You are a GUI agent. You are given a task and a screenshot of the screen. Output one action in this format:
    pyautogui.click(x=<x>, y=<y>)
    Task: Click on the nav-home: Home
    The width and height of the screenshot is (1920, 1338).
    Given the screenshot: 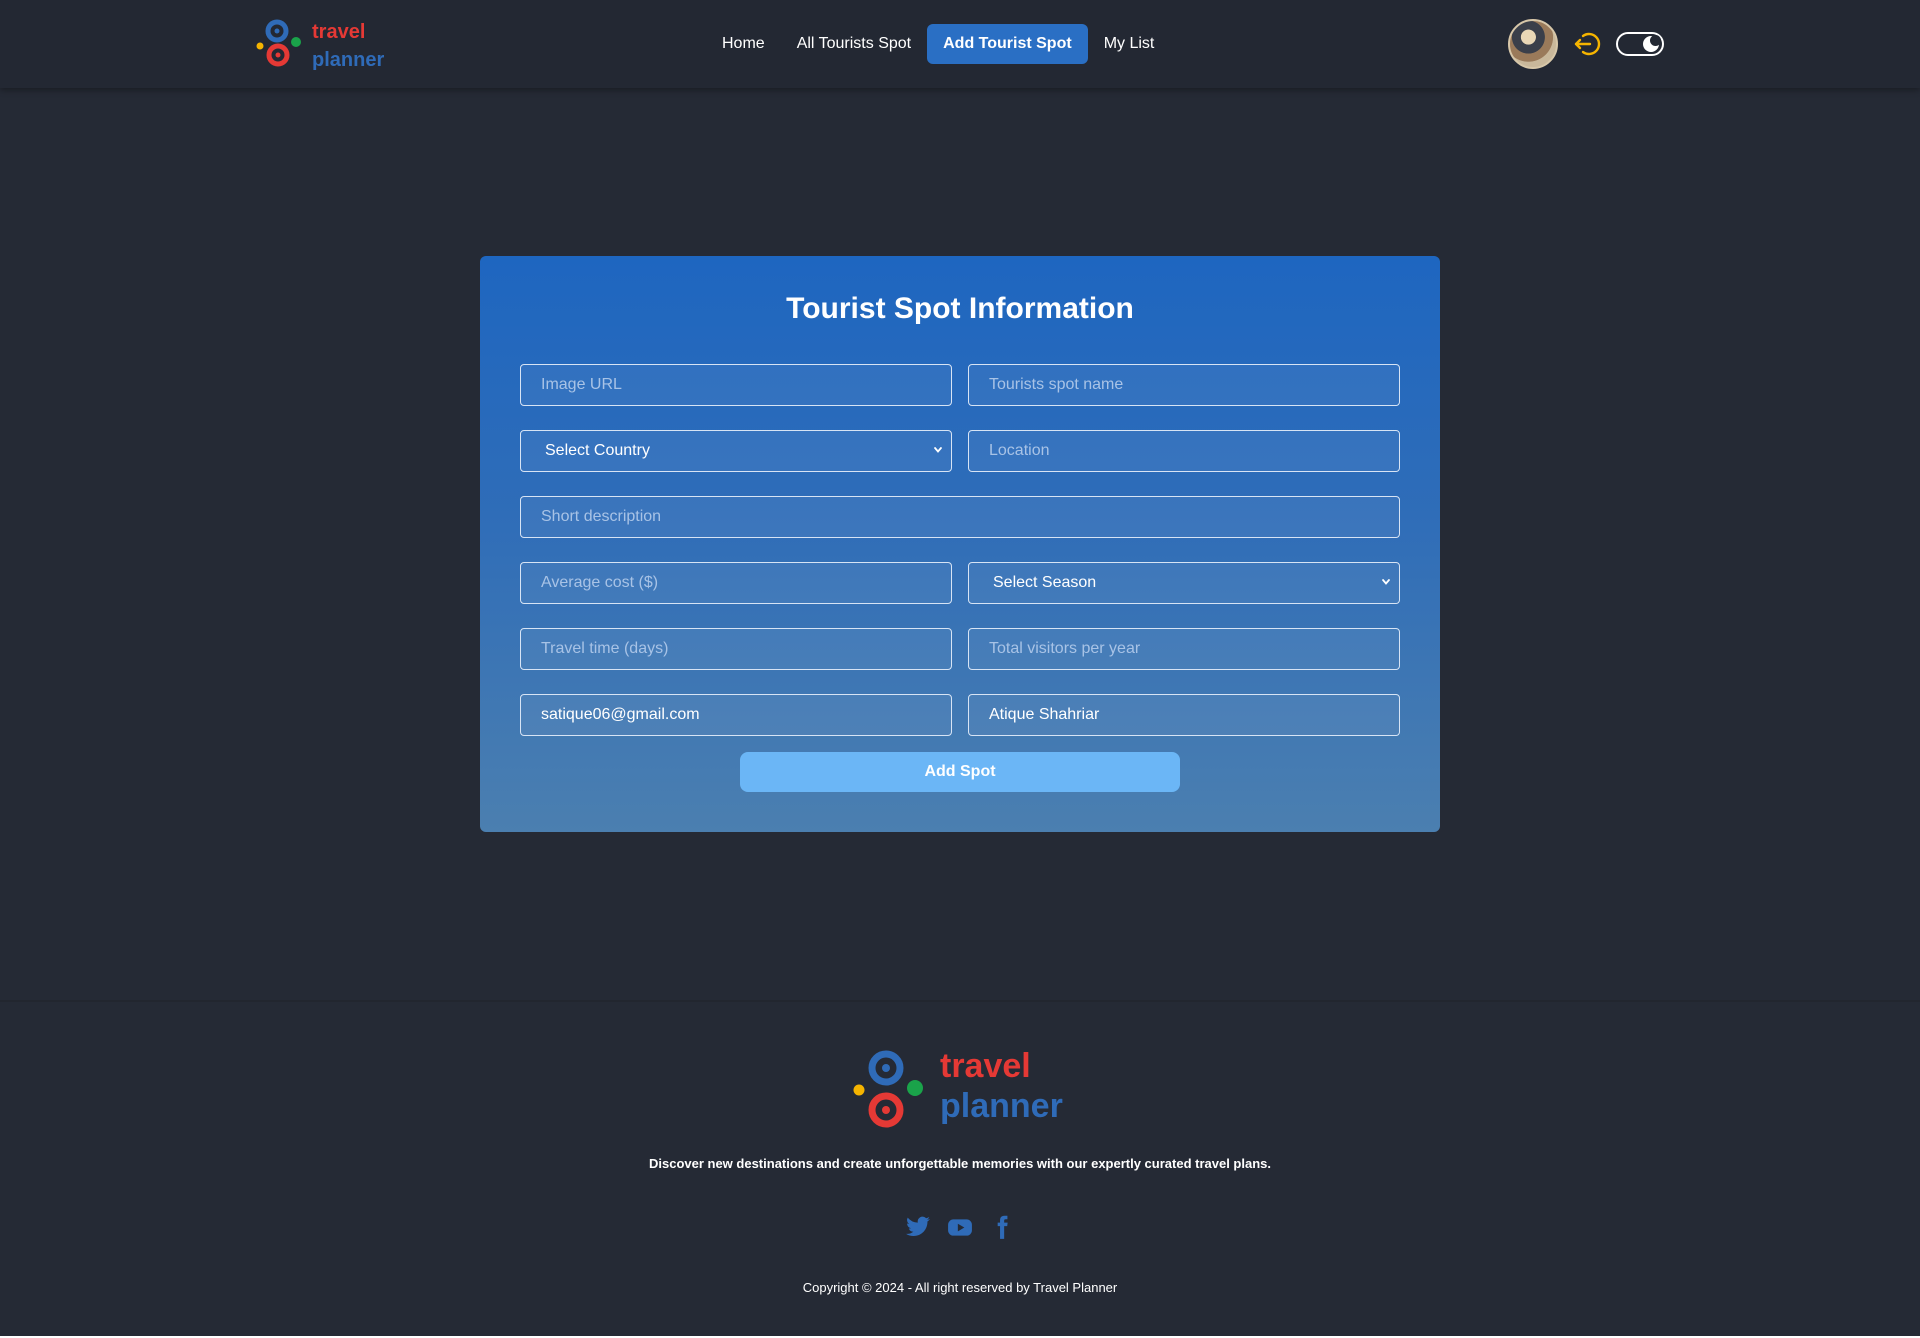 What is the action you would take?
    pyautogui.click(x=743, y=44)
    